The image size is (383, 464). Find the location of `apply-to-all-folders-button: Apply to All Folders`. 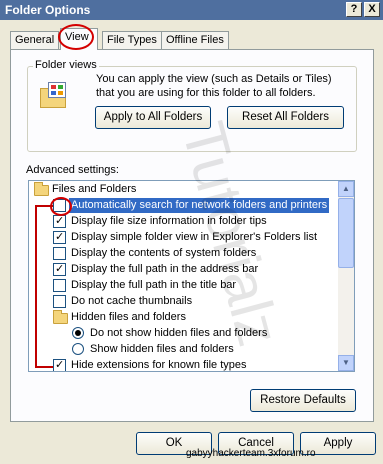

apply-to-all-folders-button: Apply to All Folders is located at coordinates (153, 117).